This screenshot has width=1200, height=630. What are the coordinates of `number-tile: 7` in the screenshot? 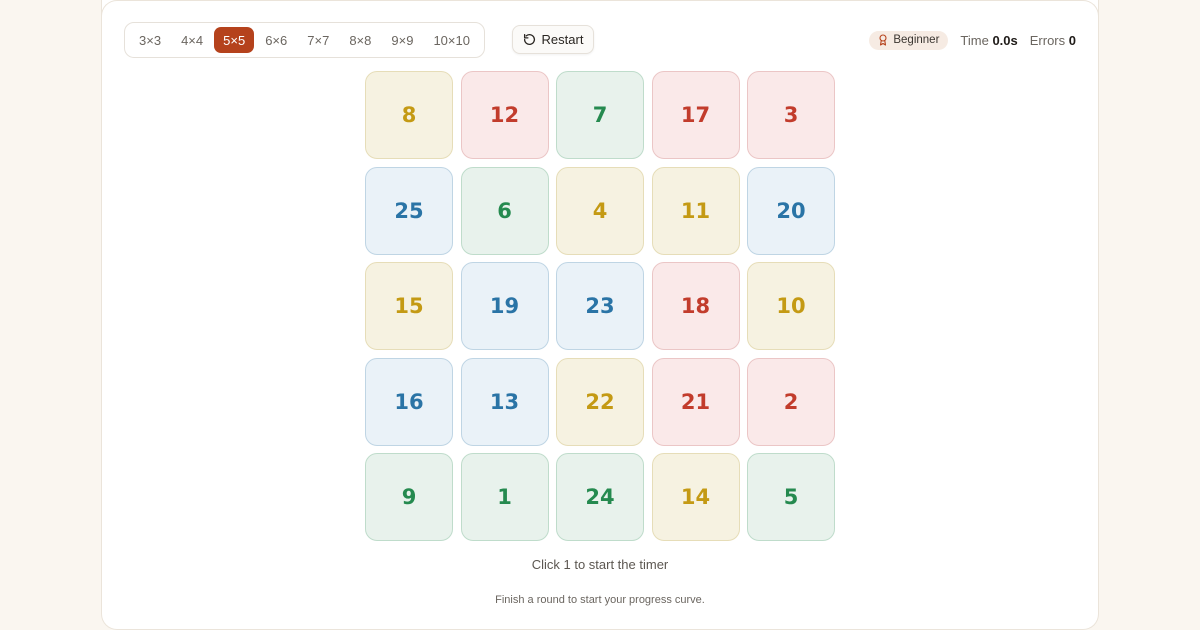 It's located at (600, 115).